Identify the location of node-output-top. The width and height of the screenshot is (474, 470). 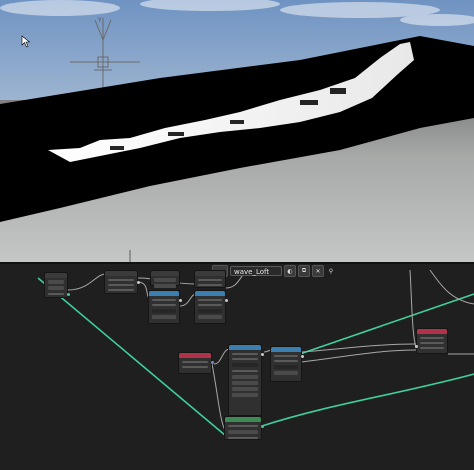
(210, 279).